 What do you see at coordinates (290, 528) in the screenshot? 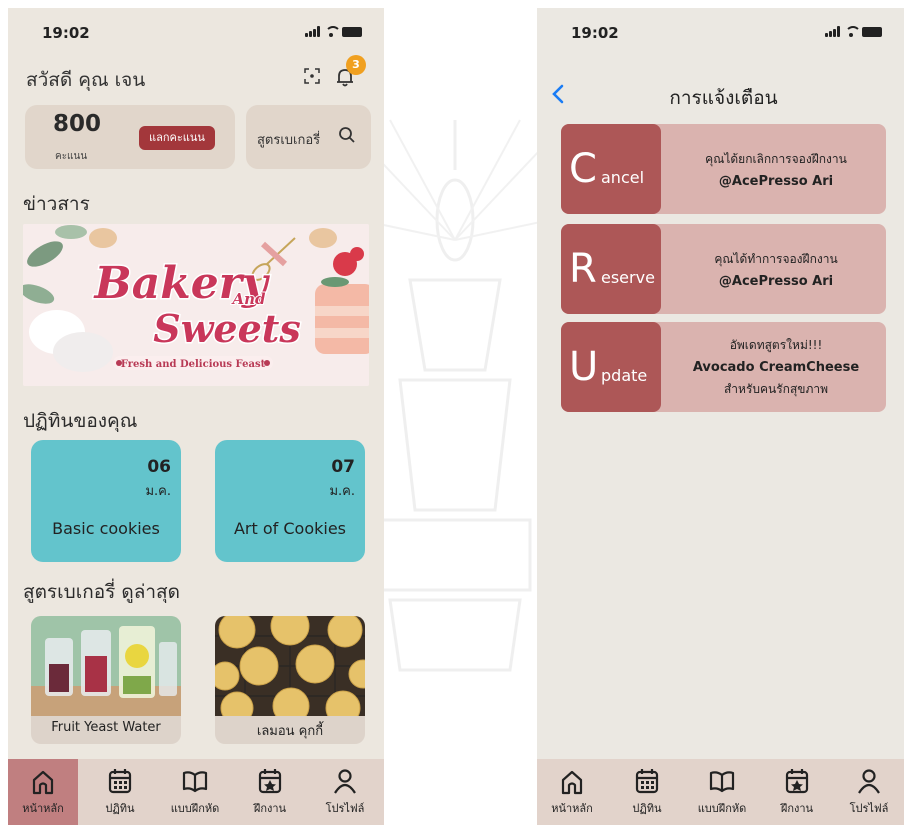
I see `class-name: Art of Cookies` at bounding box center [290, 528].